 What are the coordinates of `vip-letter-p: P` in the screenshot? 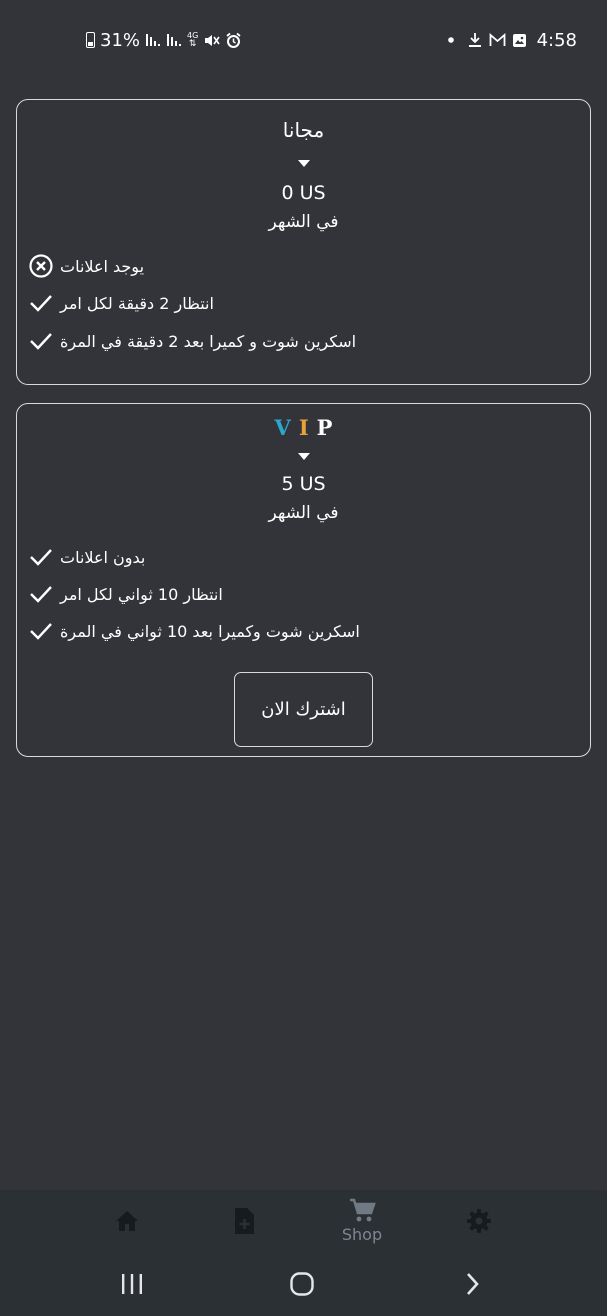 It's located at (324, 427).